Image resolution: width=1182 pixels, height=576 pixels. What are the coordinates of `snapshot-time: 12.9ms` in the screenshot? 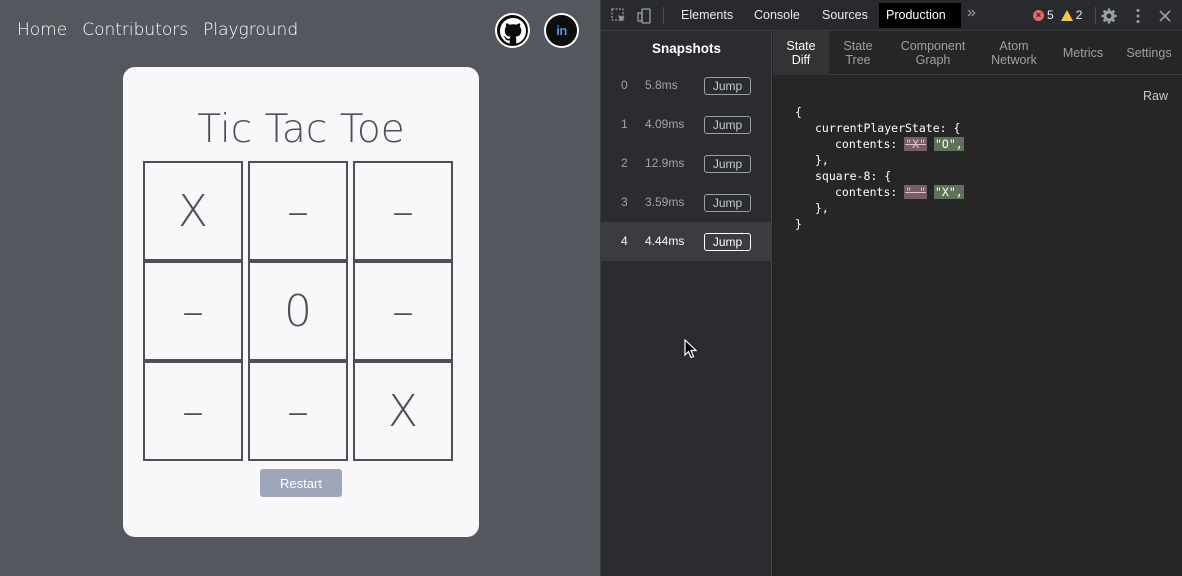 It's located at (665, 163).